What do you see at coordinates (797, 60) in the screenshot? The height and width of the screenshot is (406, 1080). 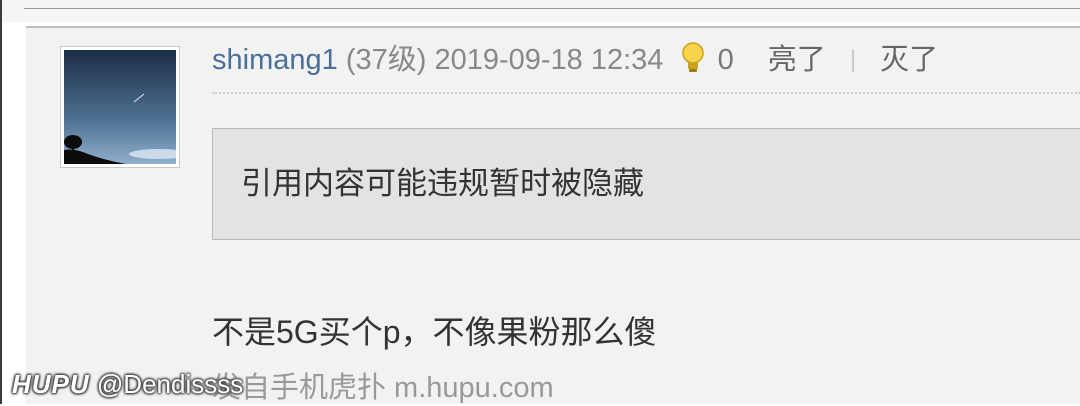 I see `light-up-button: 亮了` at bounding box center [797, 60].